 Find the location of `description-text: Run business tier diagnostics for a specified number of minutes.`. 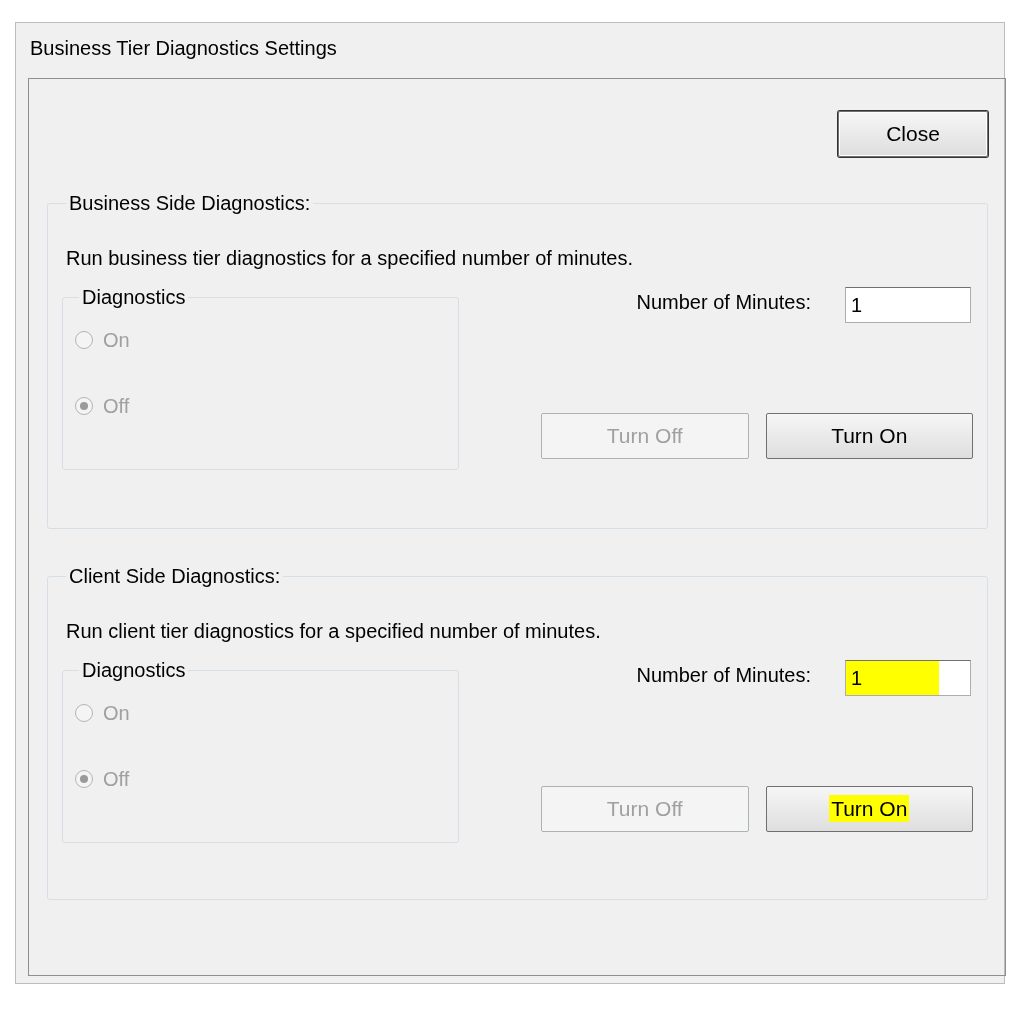

description-text: Run business tier diagnostics for a specified number of minutes. is located at coordinates (350, 258).